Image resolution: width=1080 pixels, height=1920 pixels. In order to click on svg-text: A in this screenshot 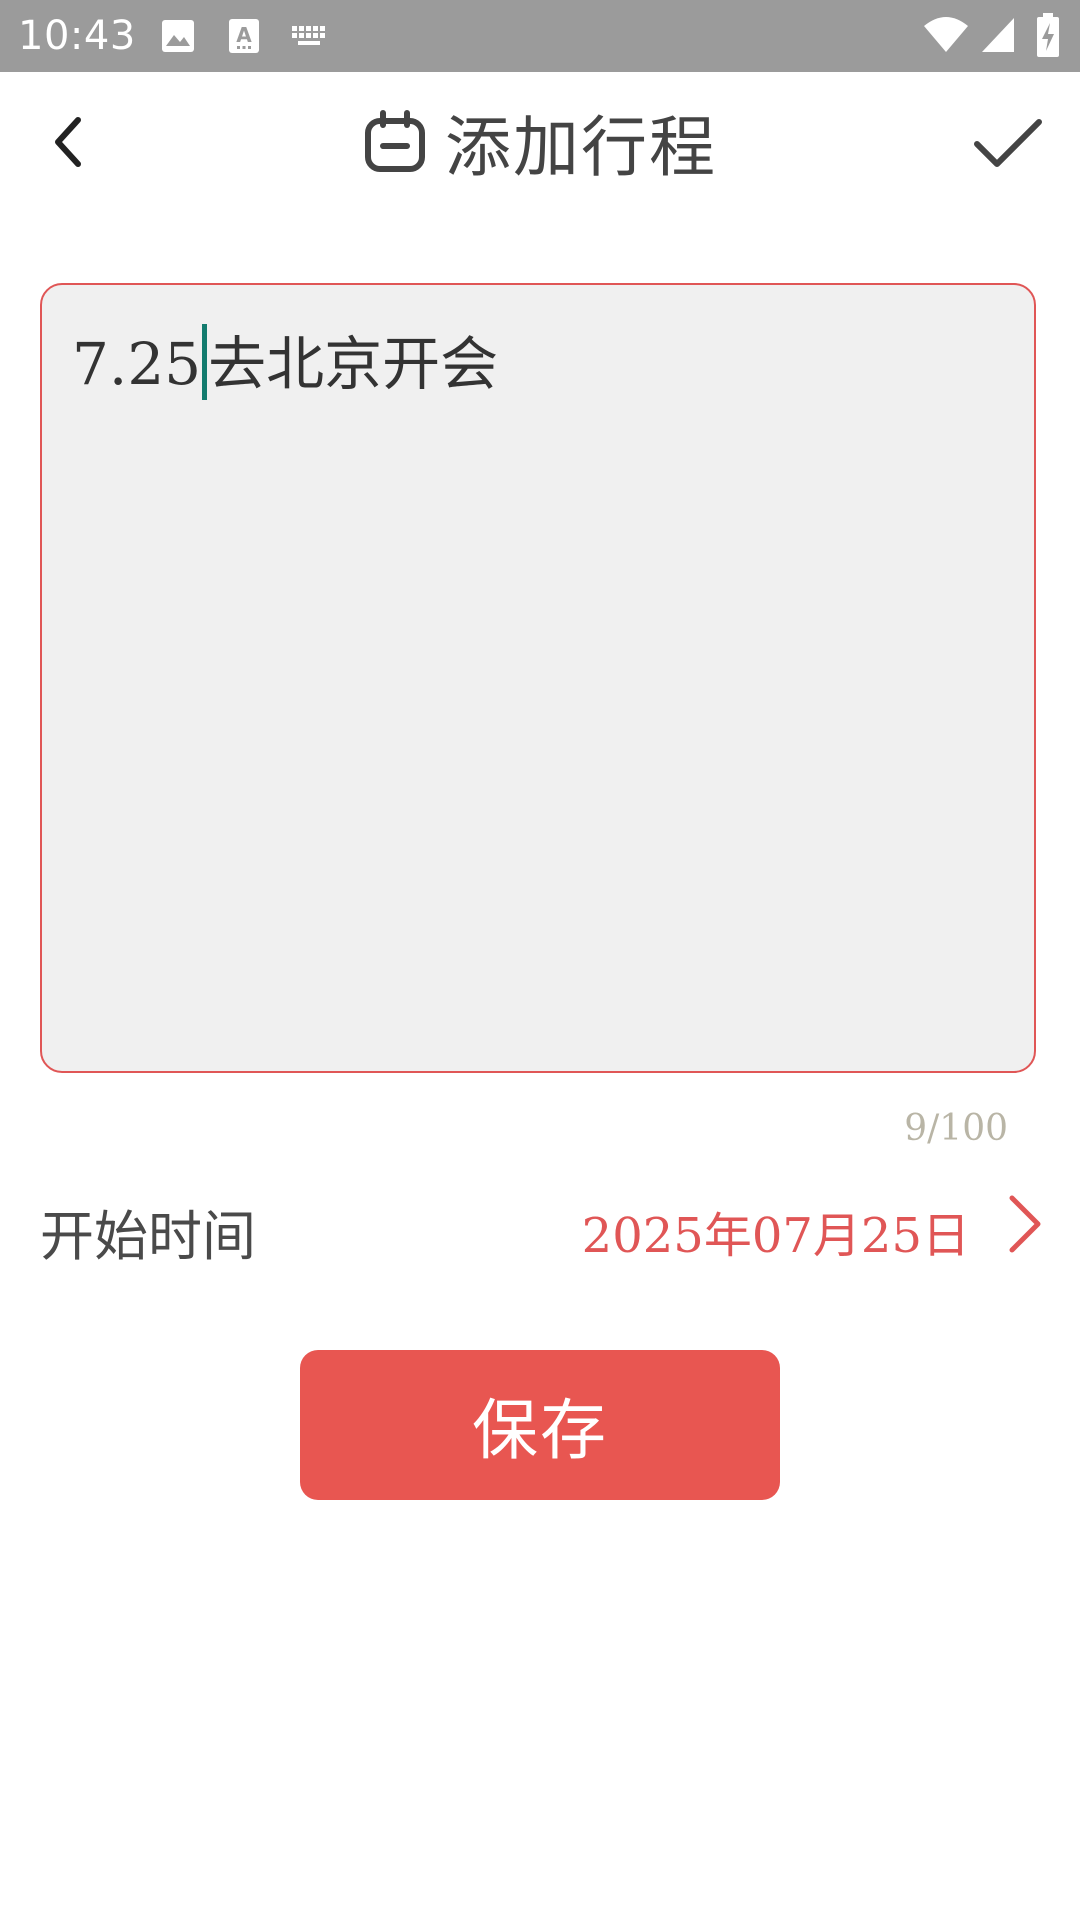, I will do `click(244, 35)`.